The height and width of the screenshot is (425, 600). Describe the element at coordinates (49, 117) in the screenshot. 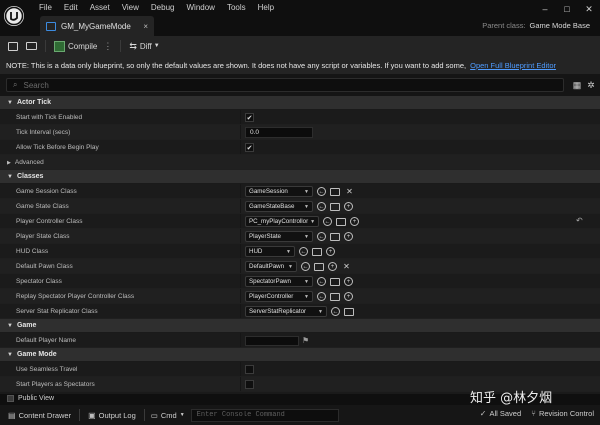

I see `property-label: Start with Tick Enabled` at that location.